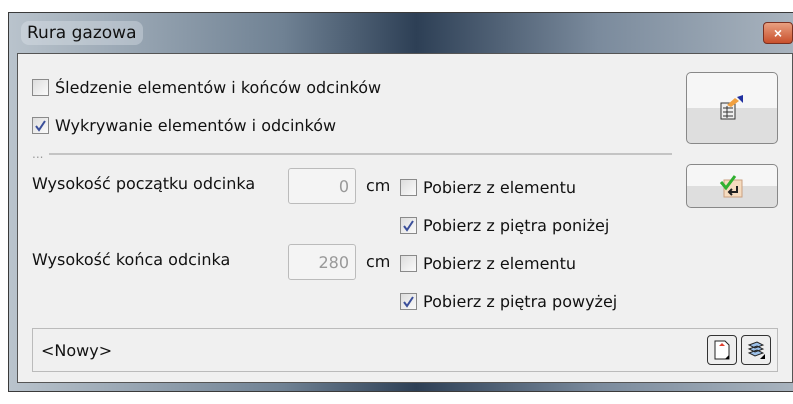  What do you see at coordinates (520, 301) in the screenshot?
I see `checkbox-label: Pobierz z piętra powyżej` at bounding box center [520, 301].